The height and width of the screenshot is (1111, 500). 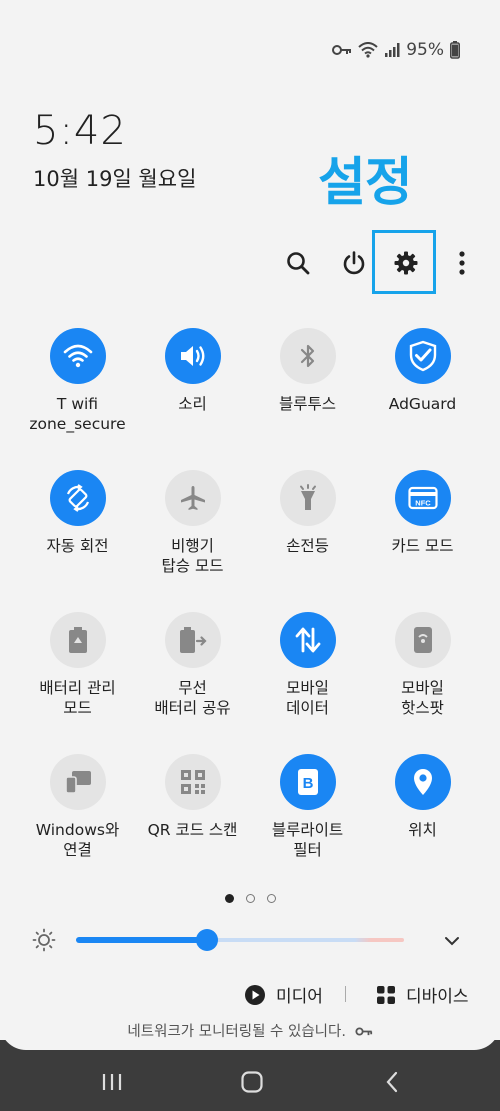 I want to click on tile-label: Windows와 연결, so click(x=77, y=840).